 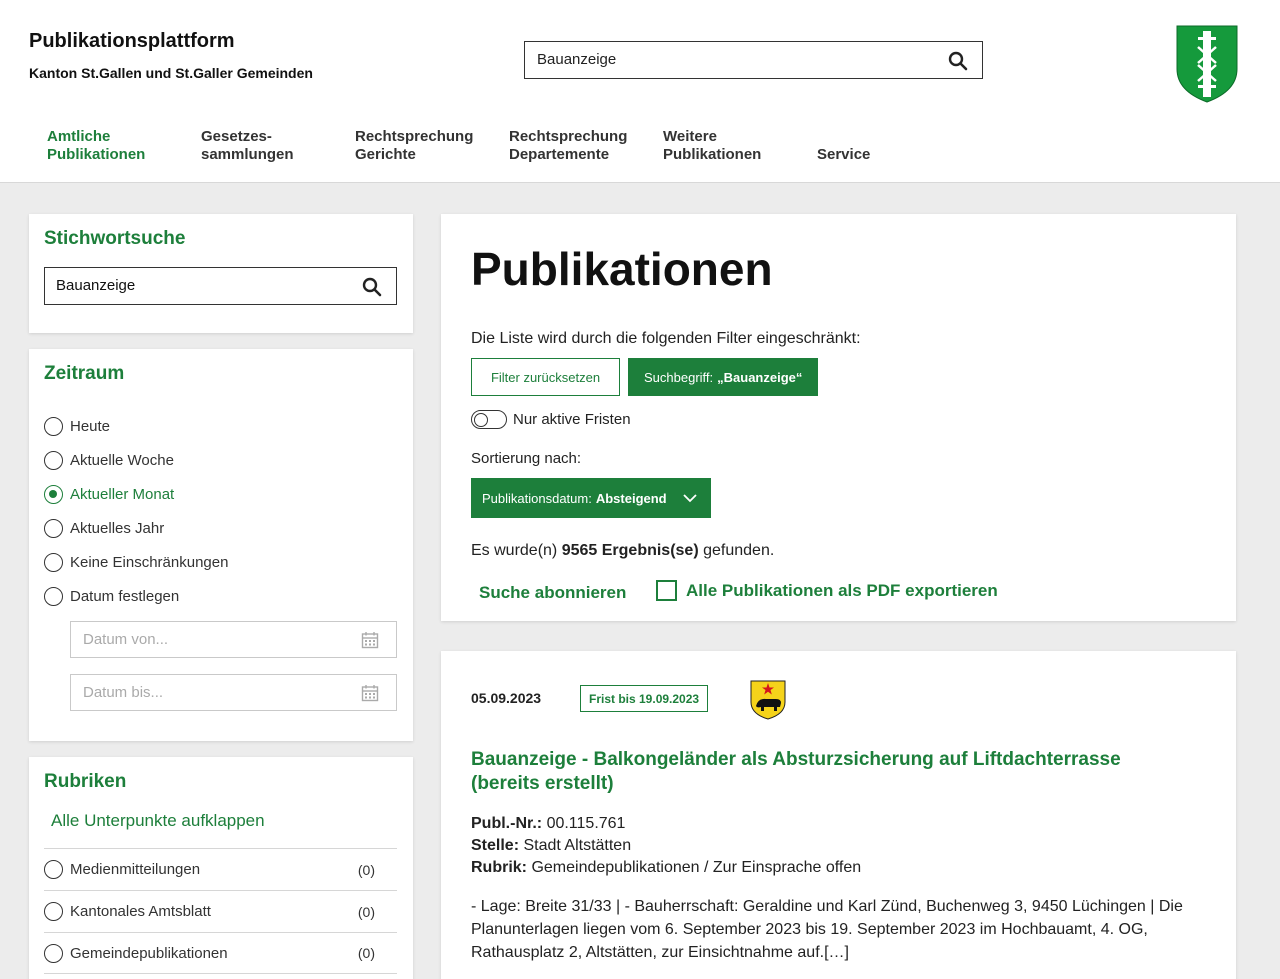 I want to click on nav-label-line1: Gesetzes-, so click(x=236, y=136).